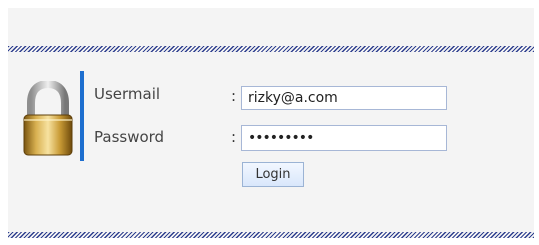 The width and height of the screenshot is (539, 245). I want to click on usermail-colon: :, so click(234, 96).